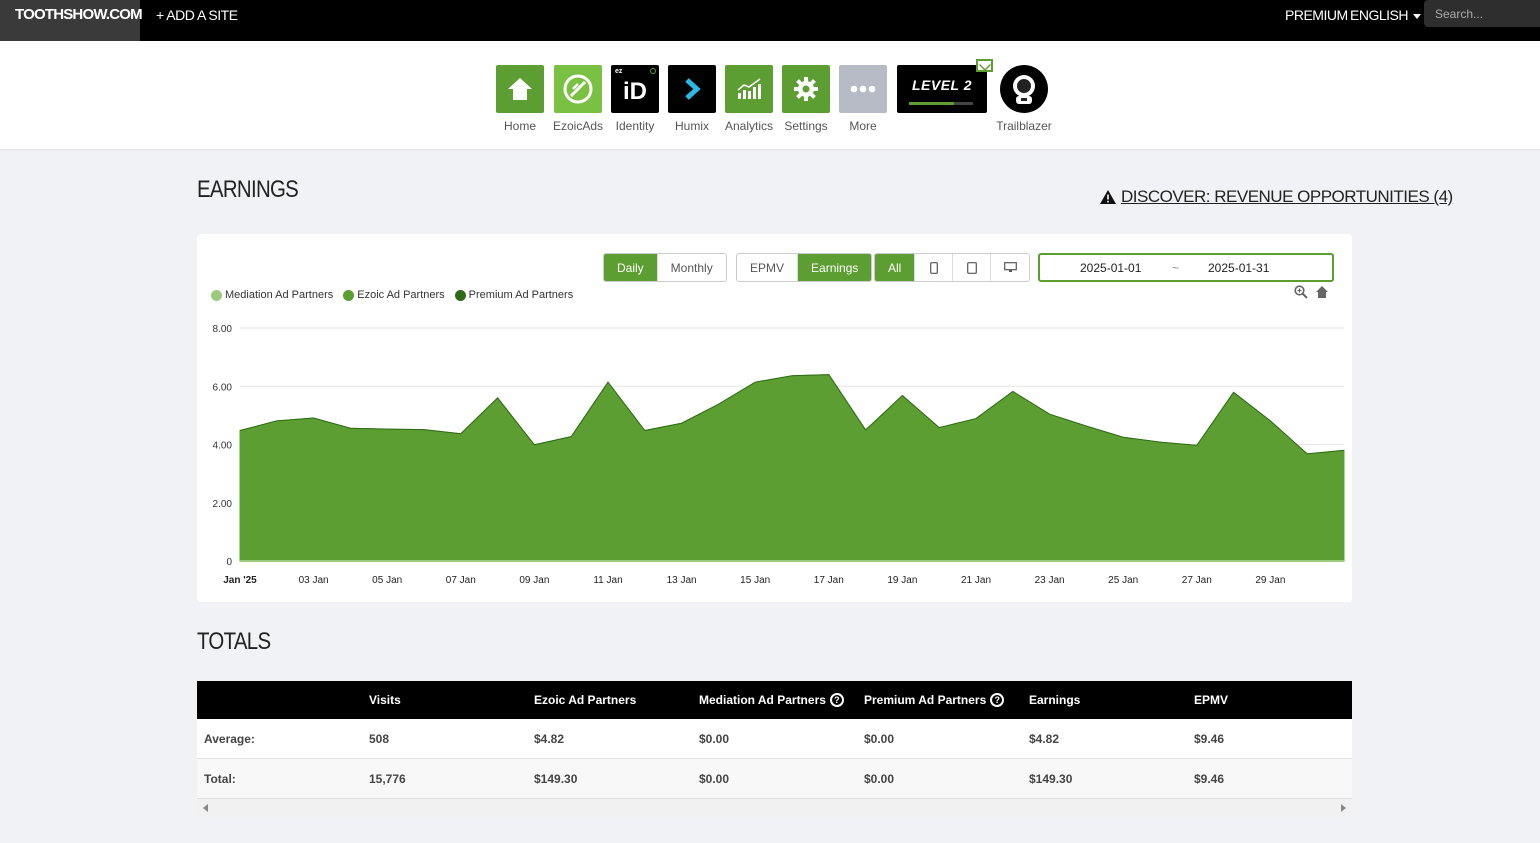 The image size is (1540, 843). What do you see at coordinates (223, 329) in the screenshot?
I see `y-tick-label: 8.00` at bounding box center [223, 329].